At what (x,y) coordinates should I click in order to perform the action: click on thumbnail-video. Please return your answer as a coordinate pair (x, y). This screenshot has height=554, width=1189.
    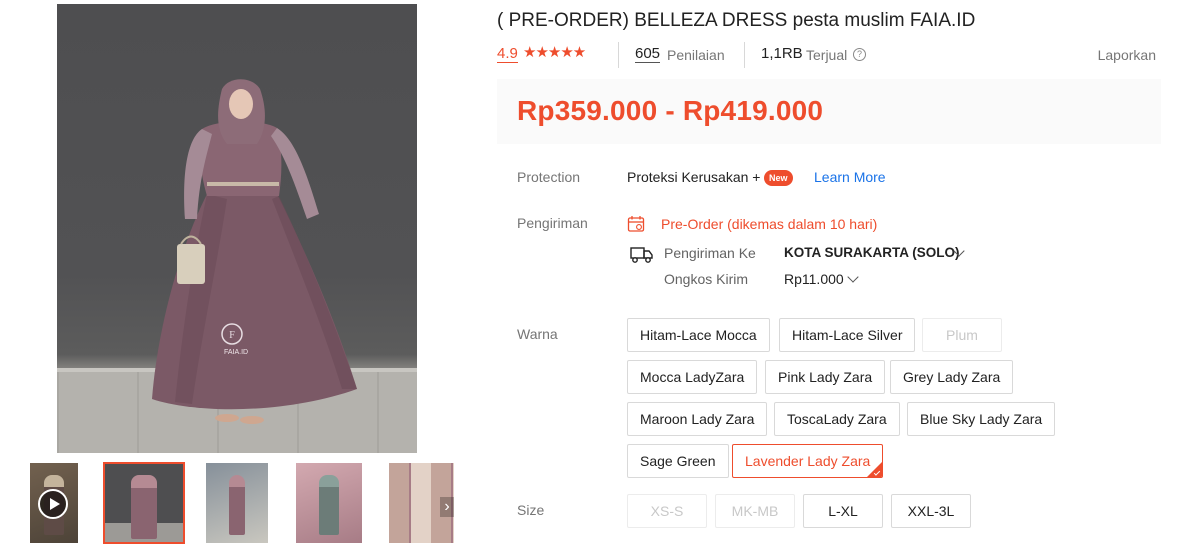
    Looking at the image, I should click on (54, 503).